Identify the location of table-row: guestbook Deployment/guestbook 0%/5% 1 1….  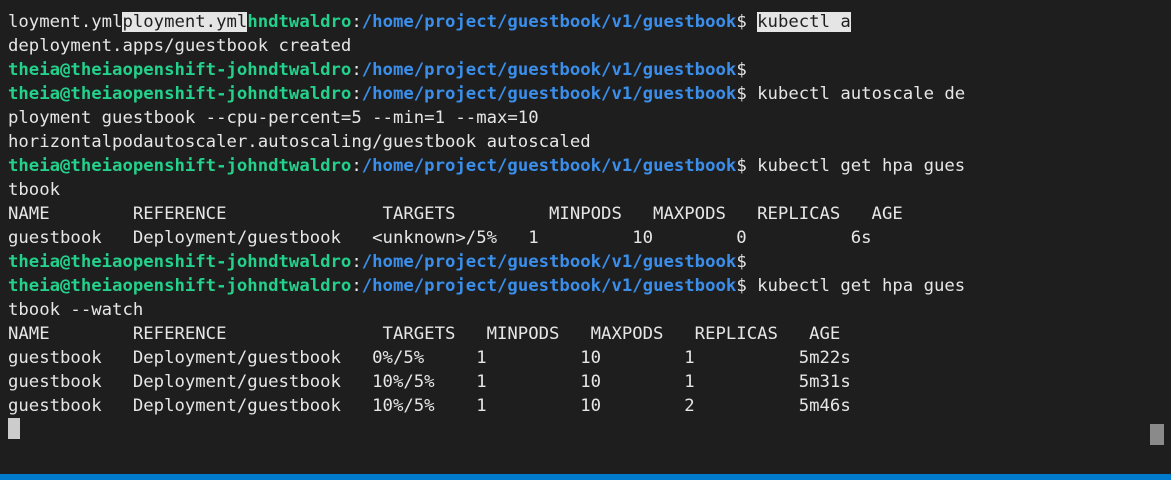
(589, 358).